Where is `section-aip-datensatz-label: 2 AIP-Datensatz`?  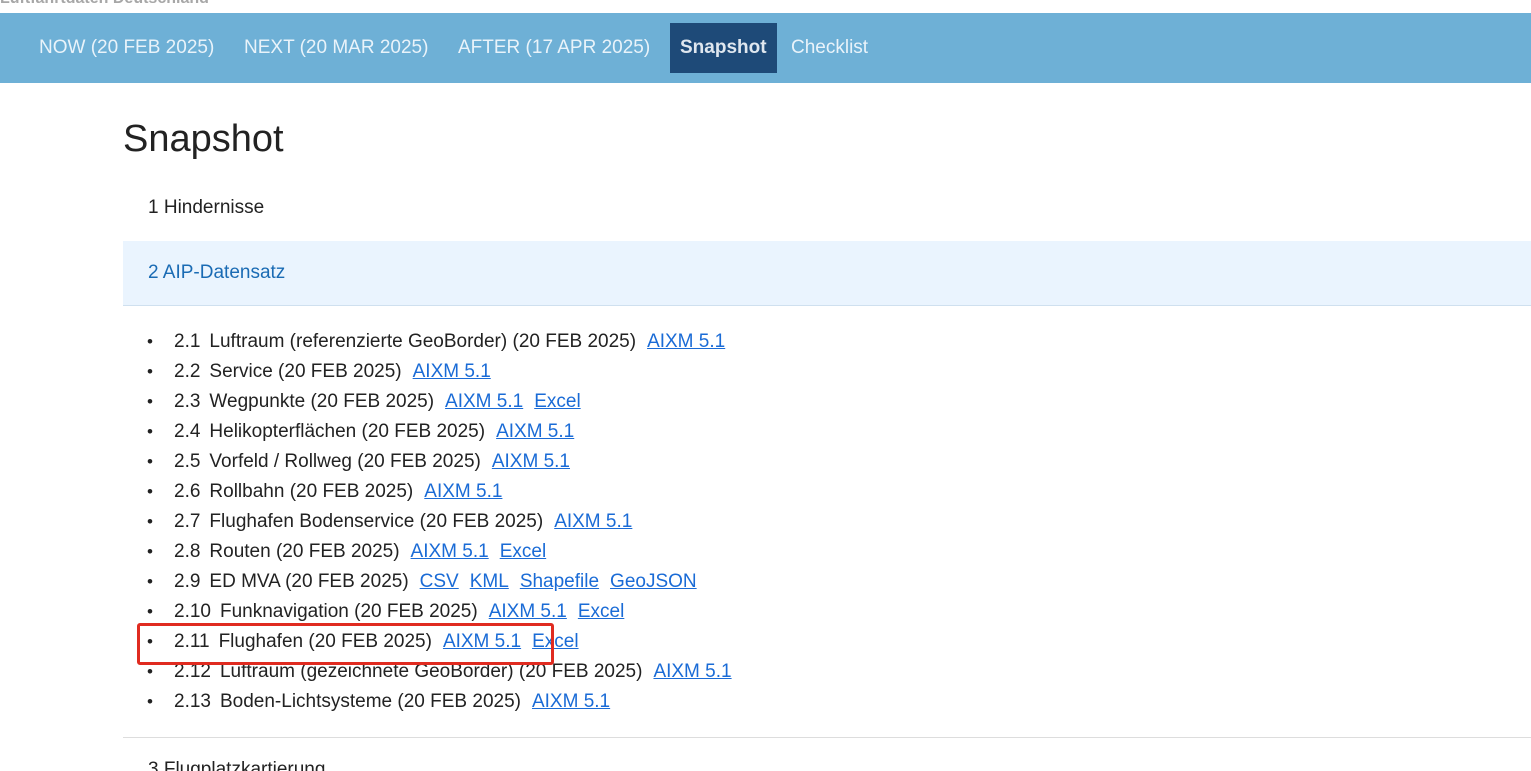 section-aip-datensatz-label: 2 AIP-Datensatz is located at coordinates (216, 273).